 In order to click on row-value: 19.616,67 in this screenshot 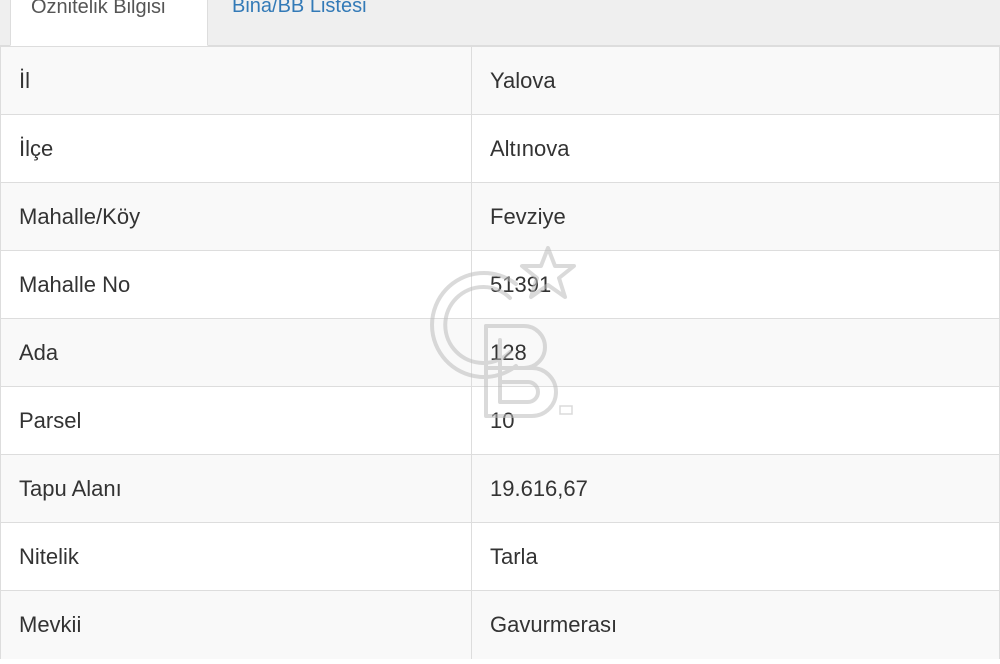, I will do `click(735, 488)`.